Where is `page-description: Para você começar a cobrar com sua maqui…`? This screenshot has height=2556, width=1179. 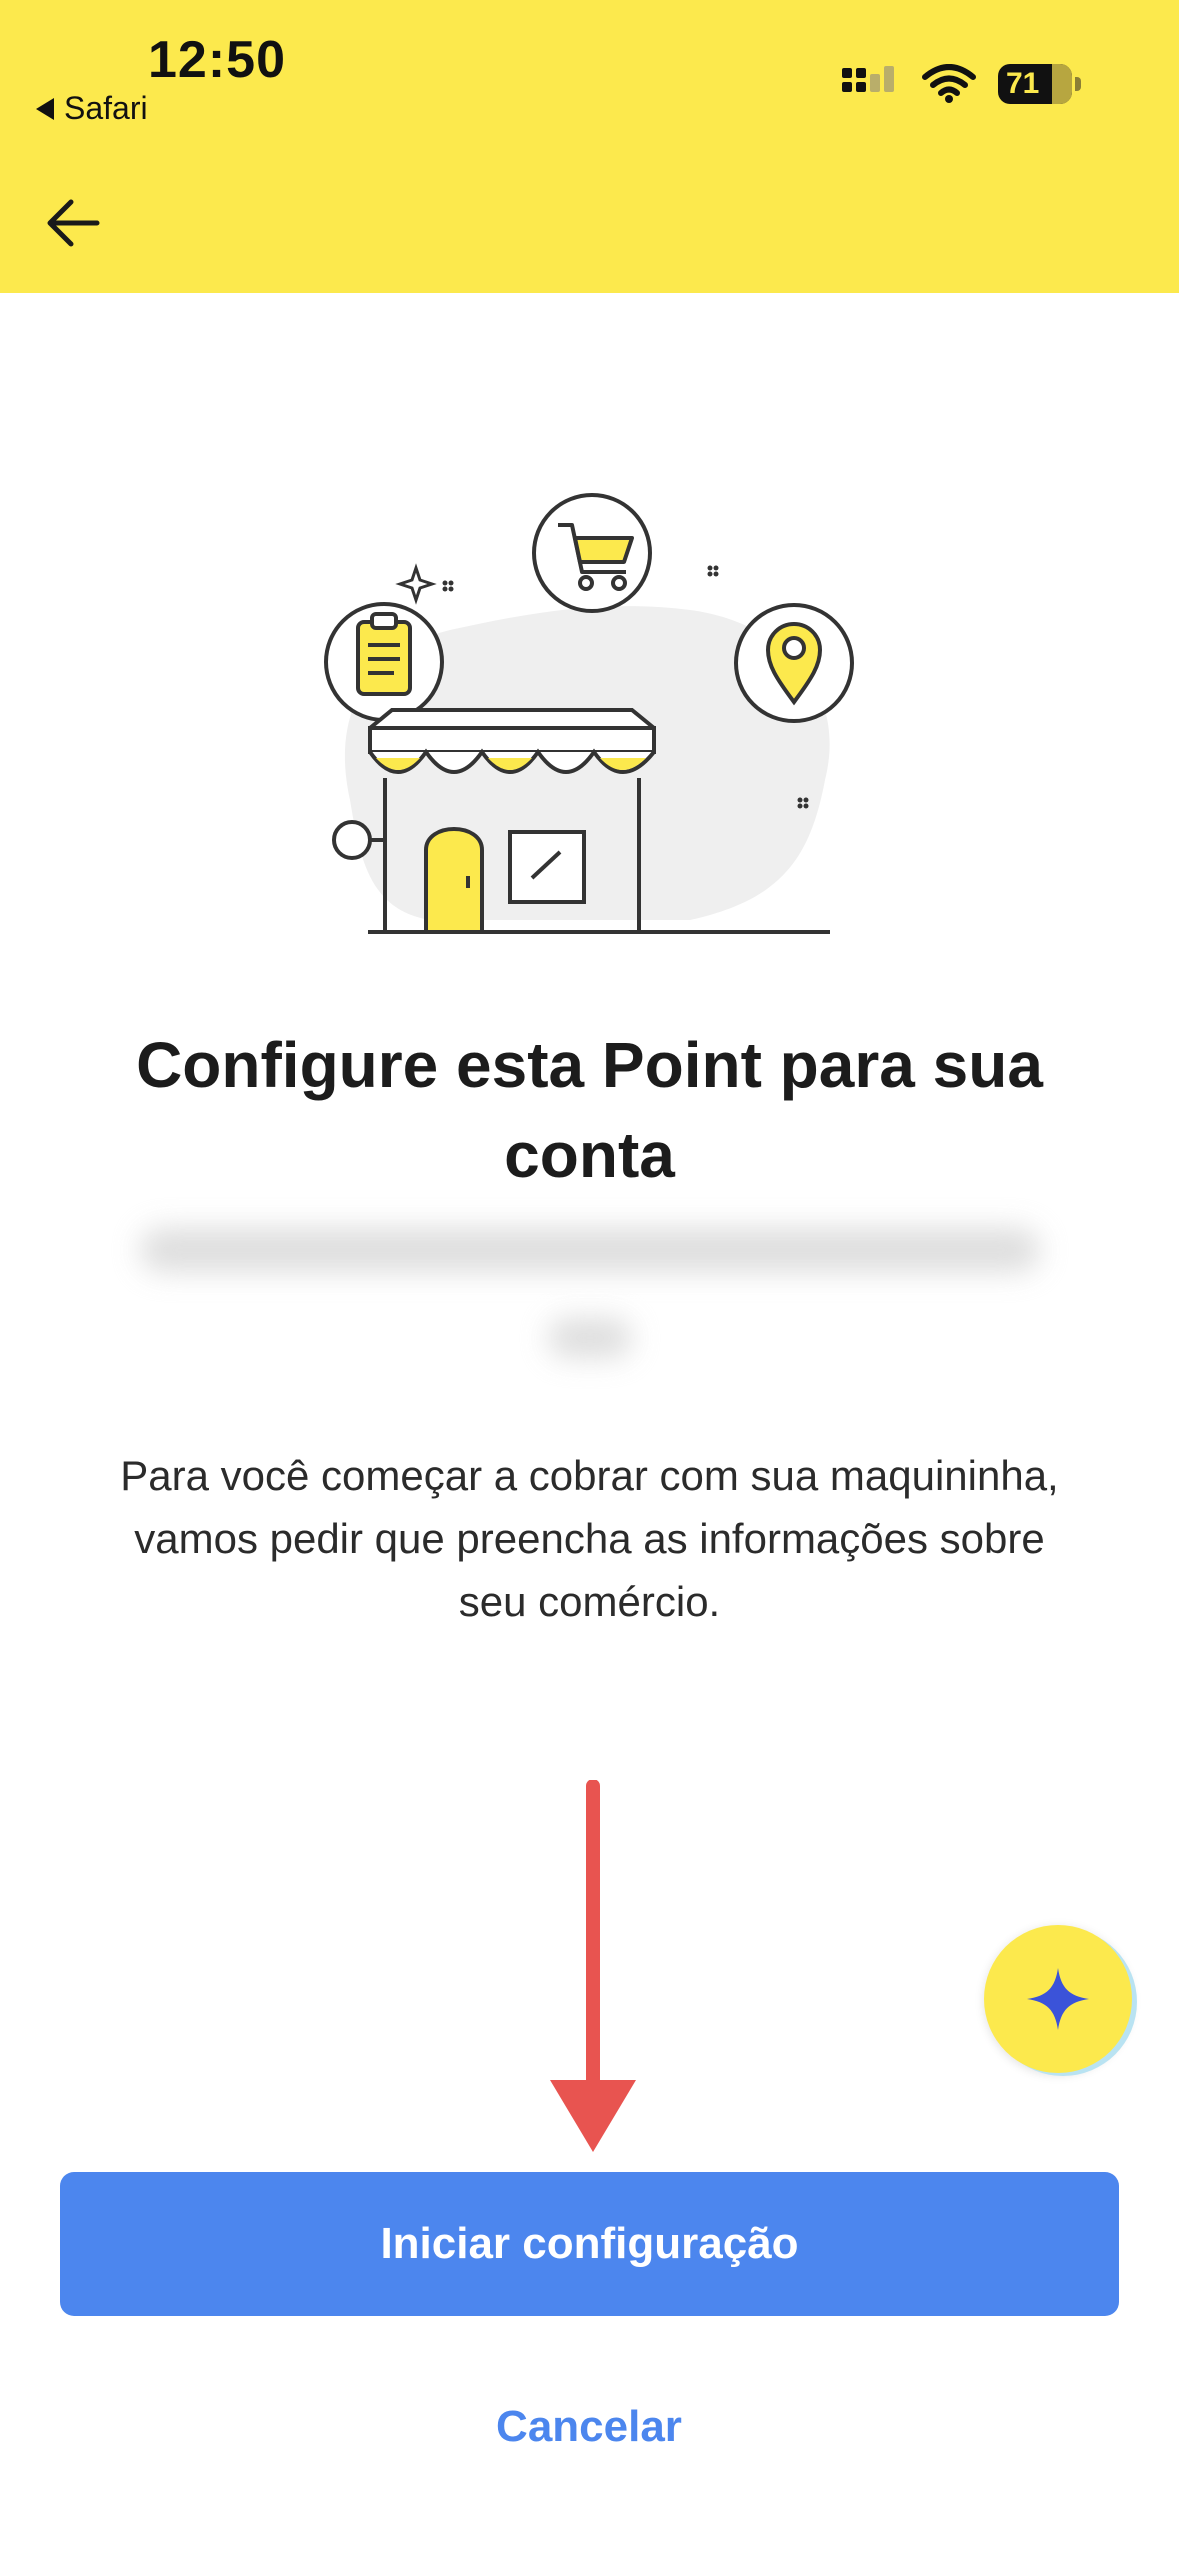
page-description: Para você começar a cobrar com sua maqui… is located at coordinates (589, 1538).